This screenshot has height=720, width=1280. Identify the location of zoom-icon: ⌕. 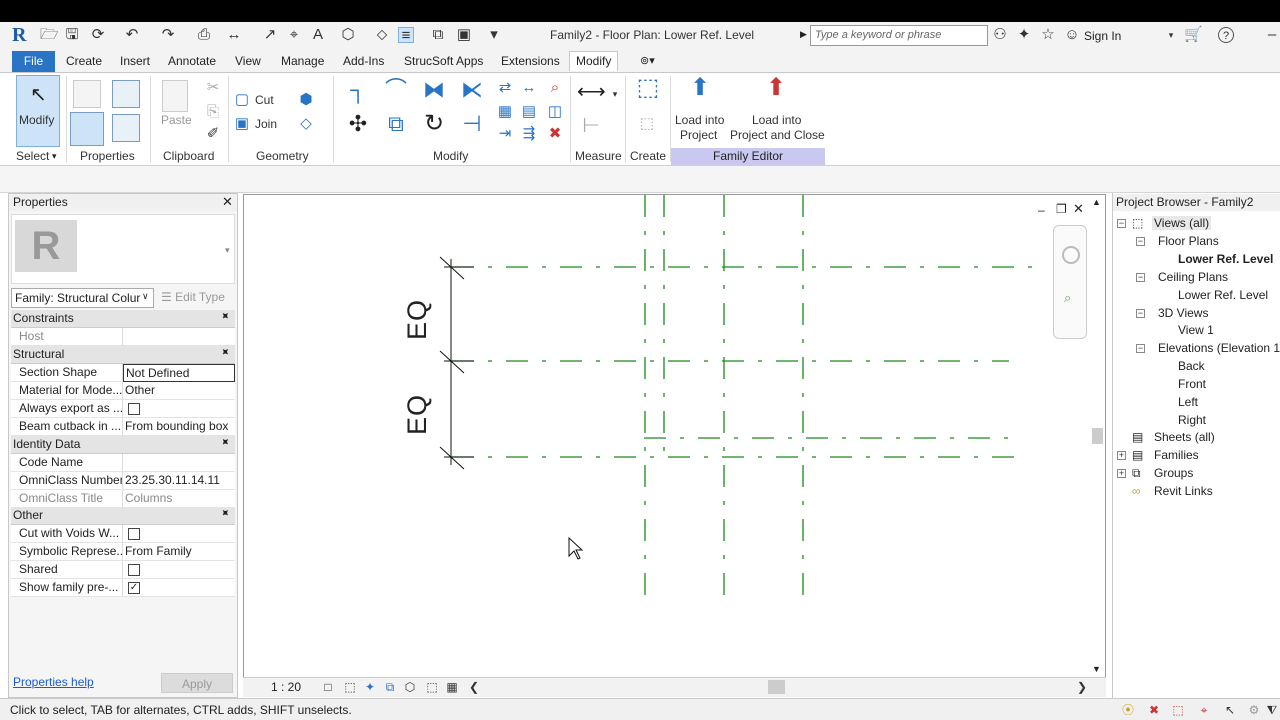
(1067, 298).